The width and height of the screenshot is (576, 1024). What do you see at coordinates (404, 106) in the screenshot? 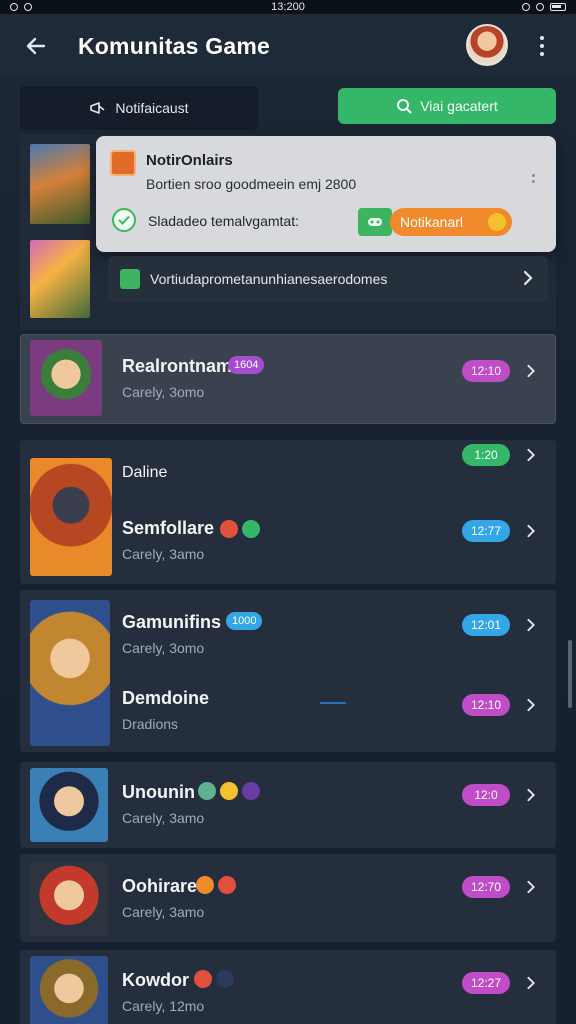
I see `search-icon` at bounding box center [404, 106].